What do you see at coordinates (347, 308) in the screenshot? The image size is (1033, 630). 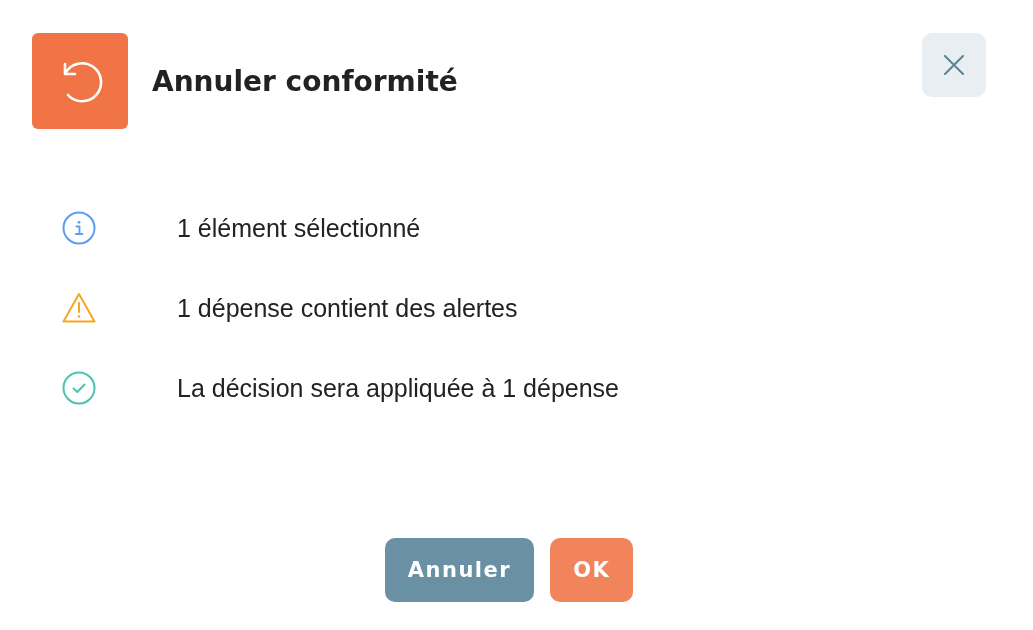 I see `message-text: 1 dépense contient des alertes` at bounding box center [347, 308].